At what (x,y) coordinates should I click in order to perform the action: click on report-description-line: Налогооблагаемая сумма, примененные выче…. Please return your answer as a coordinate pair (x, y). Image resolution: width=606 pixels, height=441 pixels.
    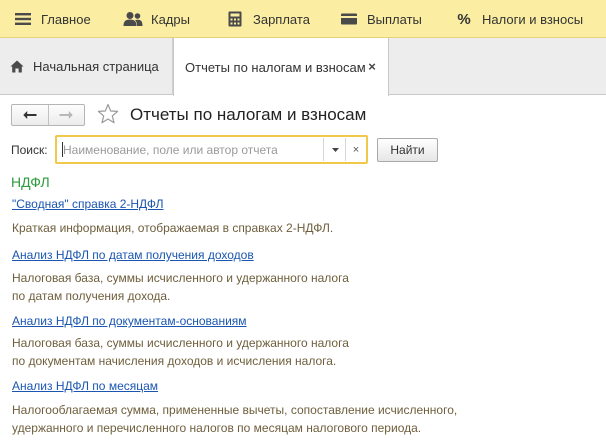
    Looking at the image, I should click on (235, 410).